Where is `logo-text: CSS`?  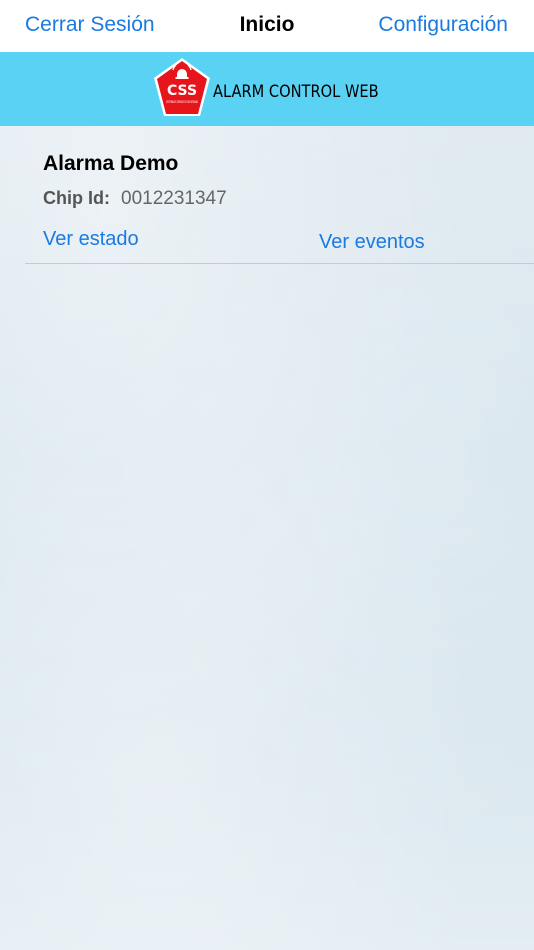 logo-text: CSS is located at coordinates (182, 91).